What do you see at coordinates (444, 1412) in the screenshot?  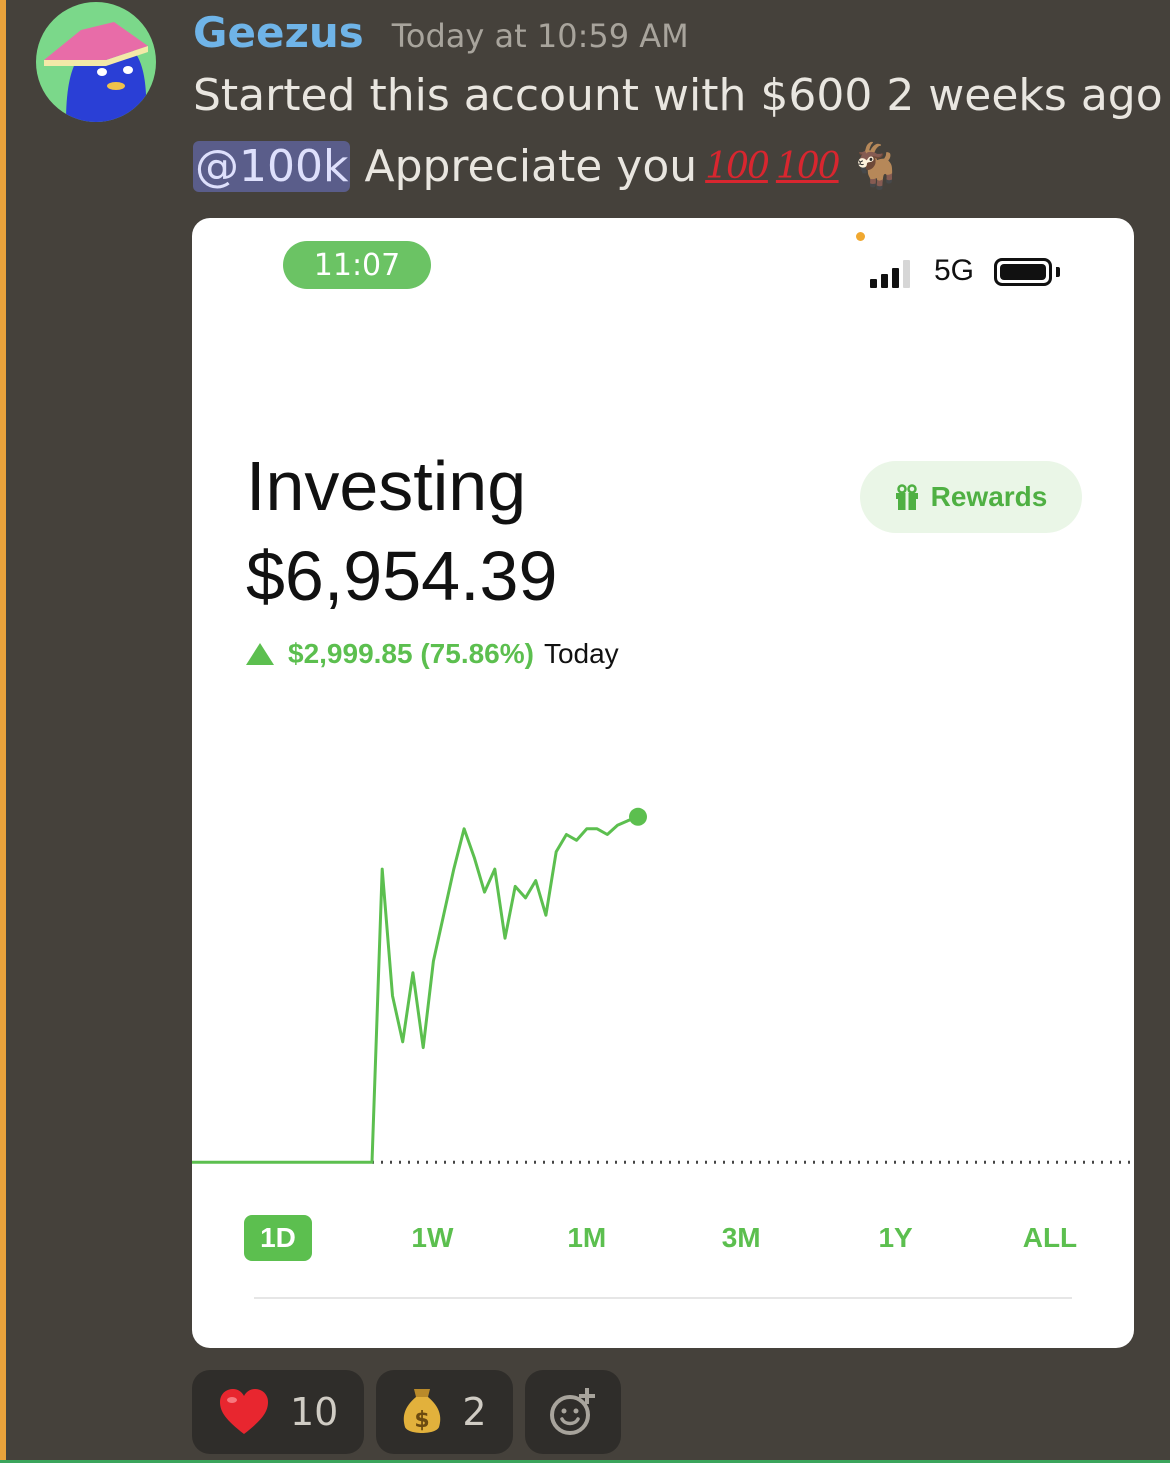 I see `reaction-money-bag: $ 2` at bounding box center [444, 1412].